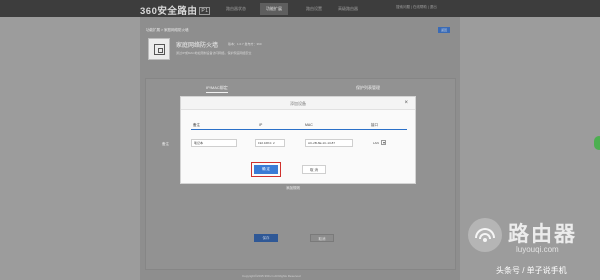 The width and height of the screenshot is (600, 280). Describe the element at coordinates (214, 143) in the screenshot. I see `device-name-field: 笔记本` at that location.